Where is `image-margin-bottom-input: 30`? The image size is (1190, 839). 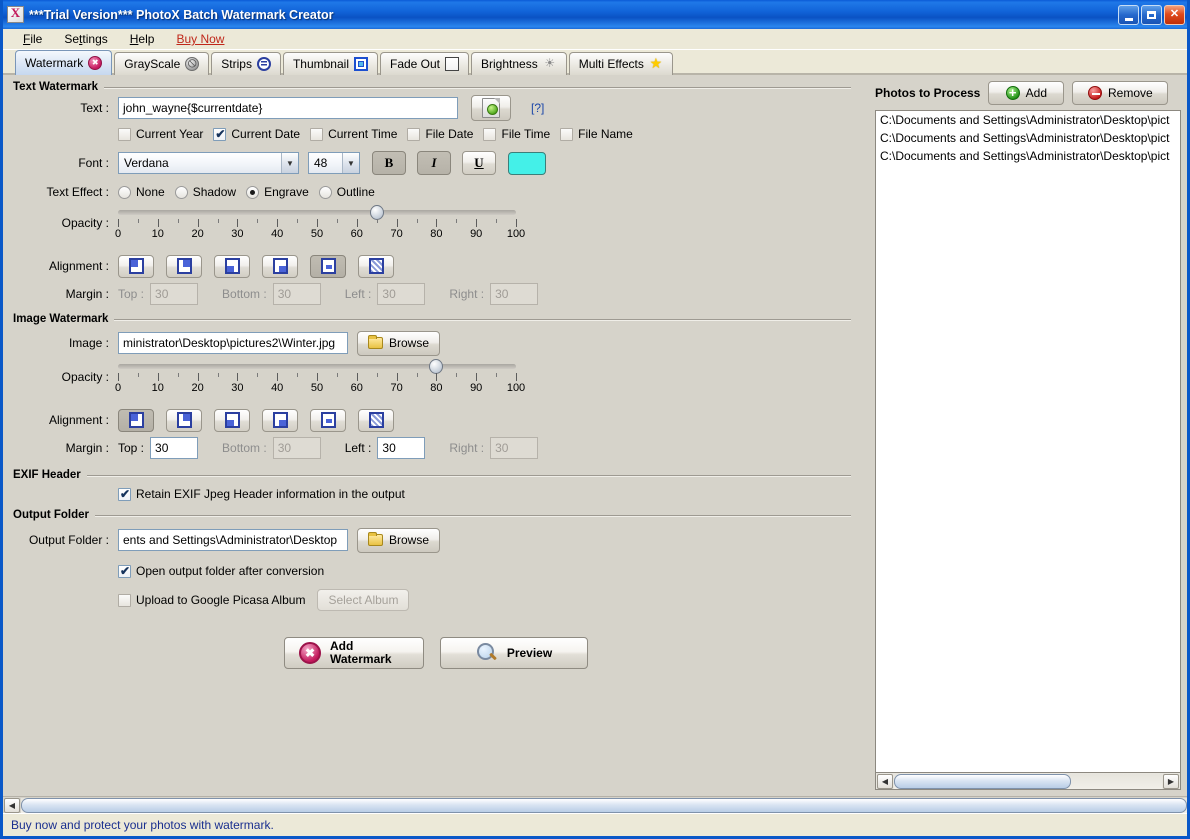
image-margin-bottom-input: 30 is located at coordinates (296, 448).